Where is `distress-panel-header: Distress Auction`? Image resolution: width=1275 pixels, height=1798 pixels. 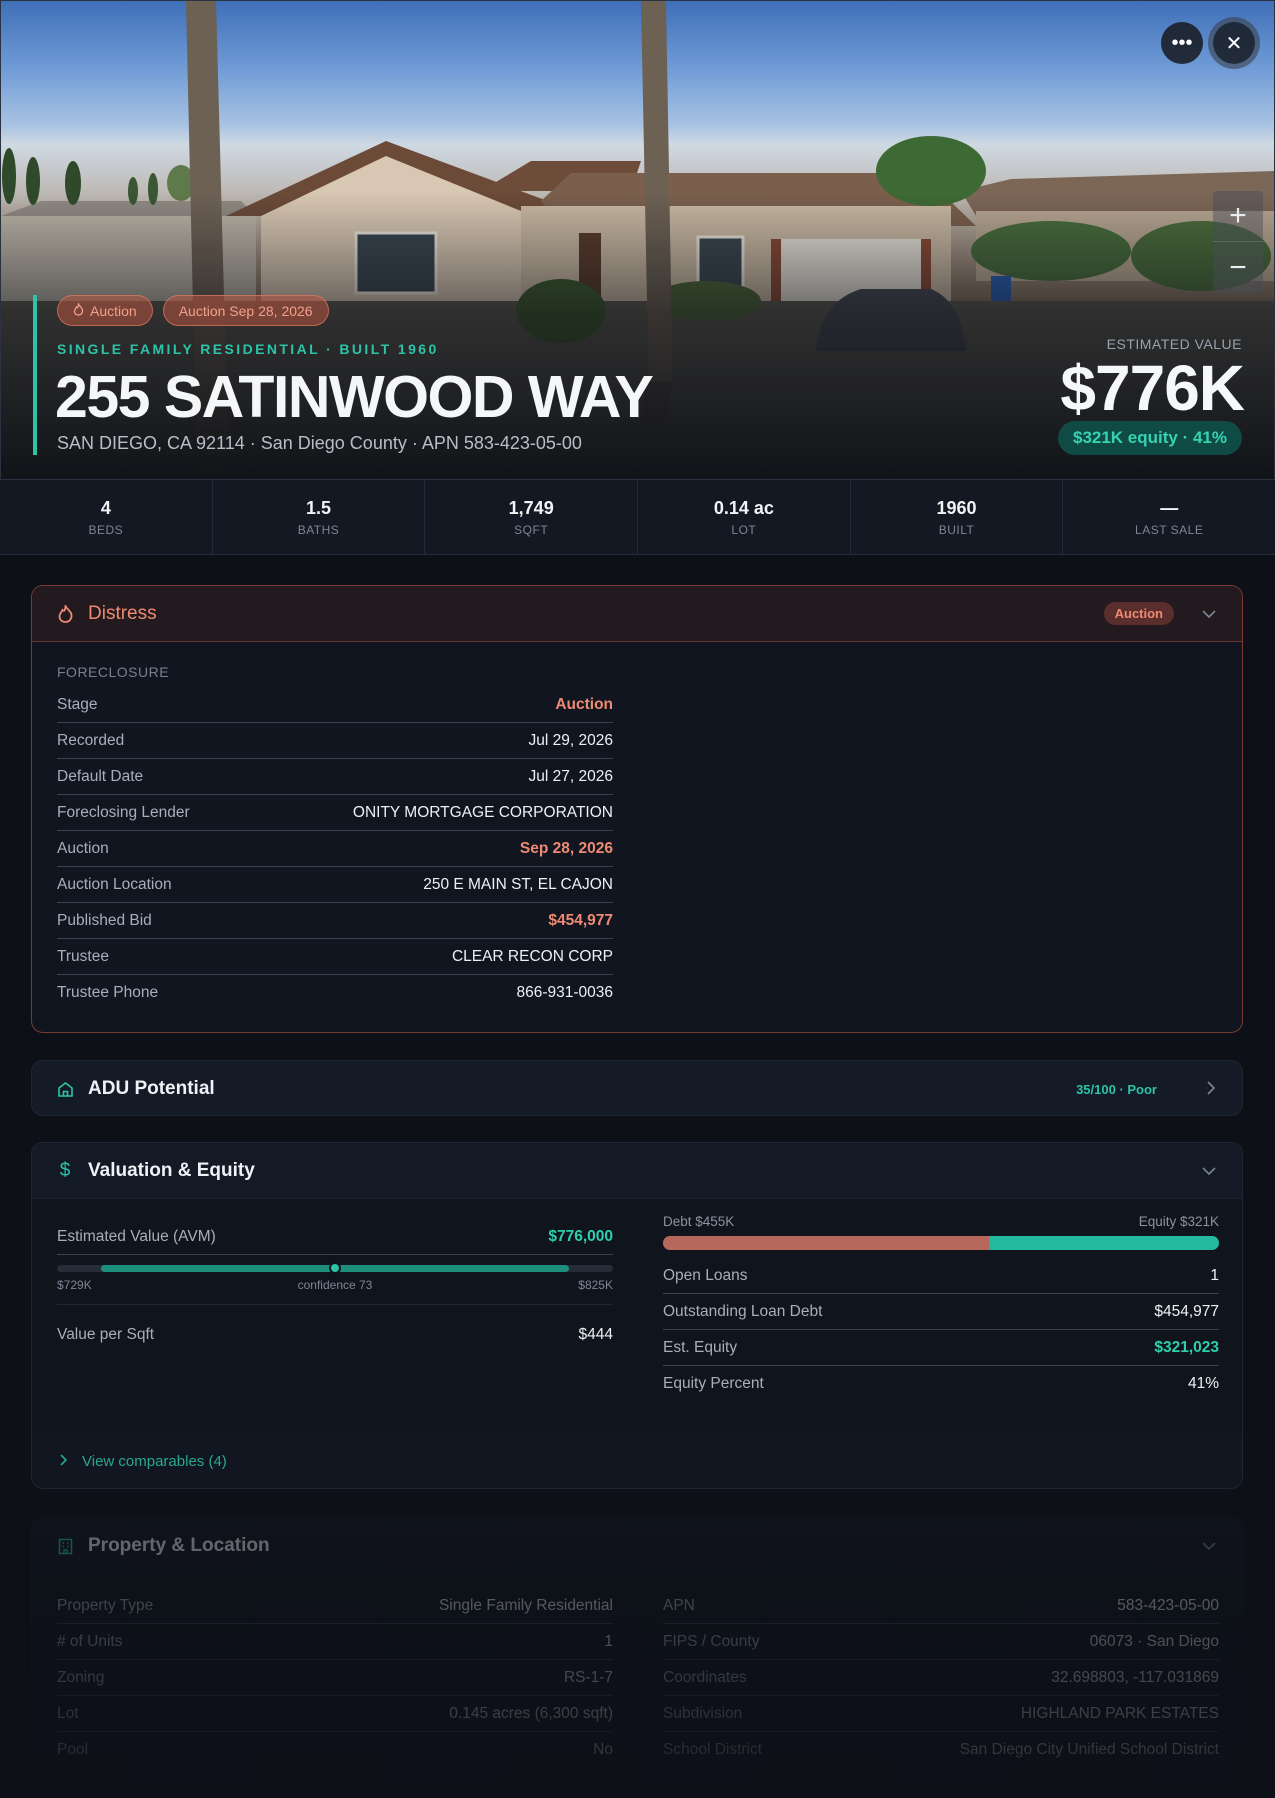 distress-panel-header: Distress Auction is located at coordinates (637, 614).